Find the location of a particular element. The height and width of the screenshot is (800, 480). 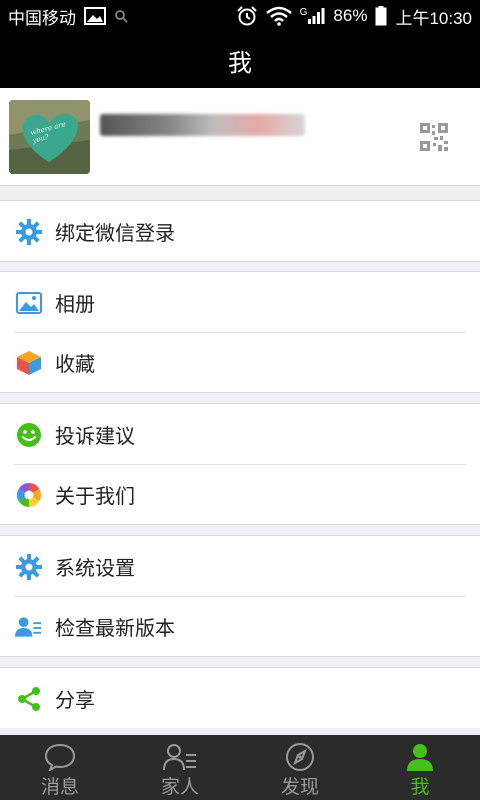

bottom-tab-bar: 消息 家人 发现 我 is located at coordinates (240, 767).